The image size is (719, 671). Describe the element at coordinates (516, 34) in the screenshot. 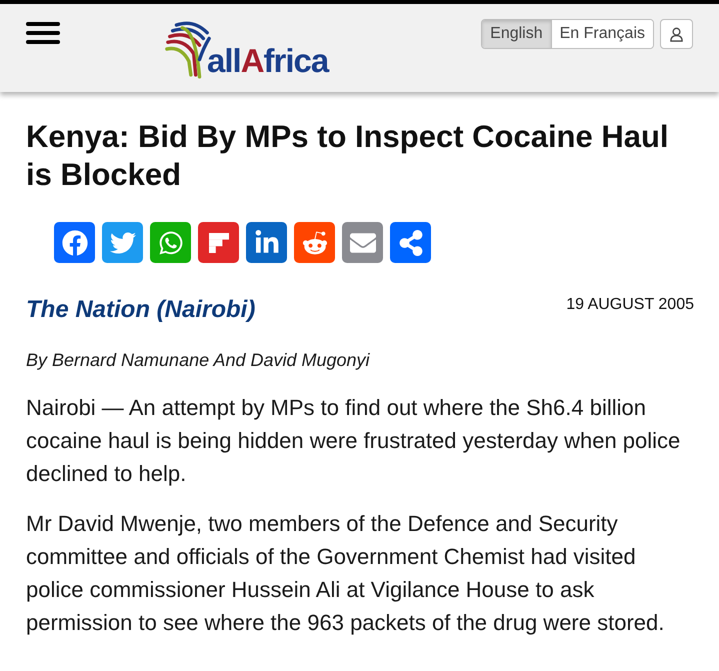

I see `language-tab: English` at that location.